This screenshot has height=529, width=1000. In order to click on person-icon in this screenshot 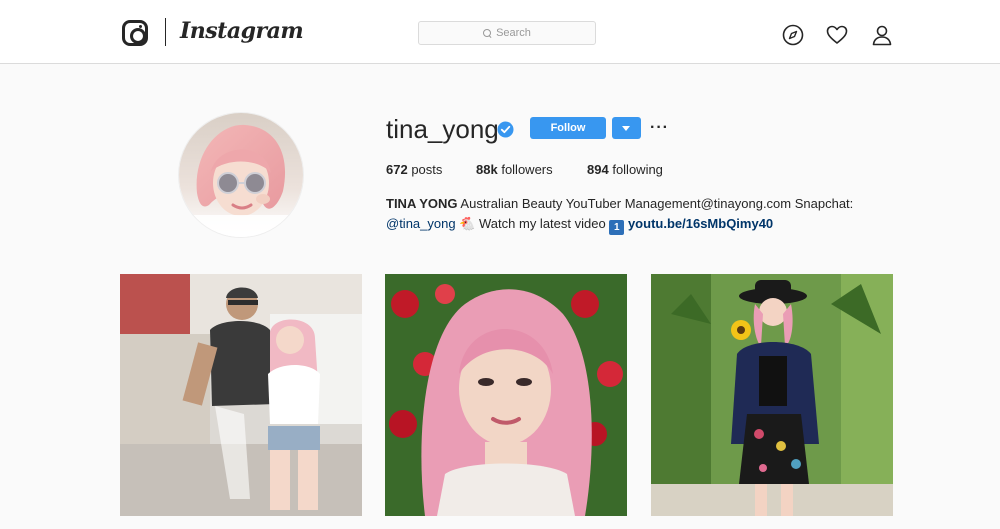, I will do `click(882, 35)`.